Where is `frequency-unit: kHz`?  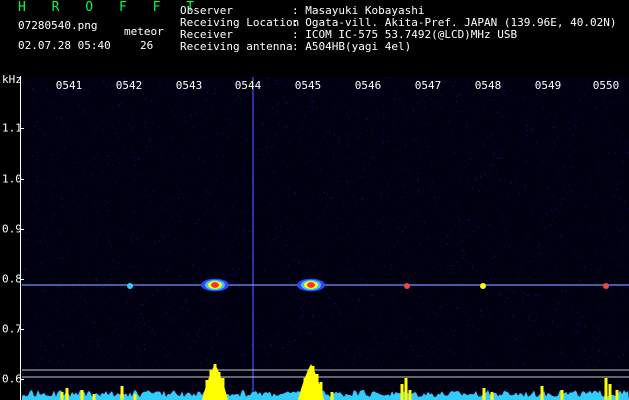 frequency-unit: kHz is located at coordinates (12, 79).